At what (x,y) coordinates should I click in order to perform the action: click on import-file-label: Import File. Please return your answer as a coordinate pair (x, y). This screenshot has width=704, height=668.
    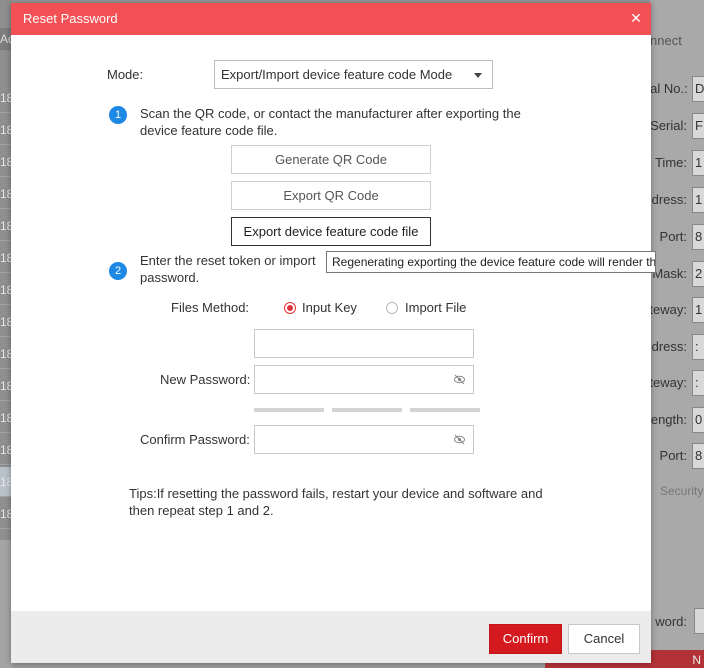
    Looking at the image, I should click on (435, 307).